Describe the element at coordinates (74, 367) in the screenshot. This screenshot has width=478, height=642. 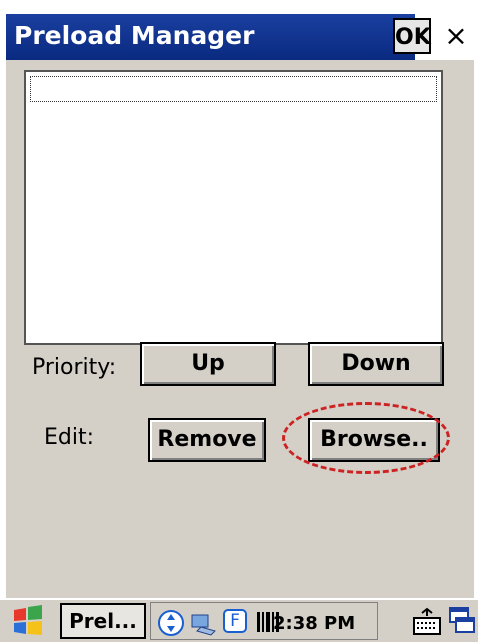
I see `priority-label: Priority:` at that location.